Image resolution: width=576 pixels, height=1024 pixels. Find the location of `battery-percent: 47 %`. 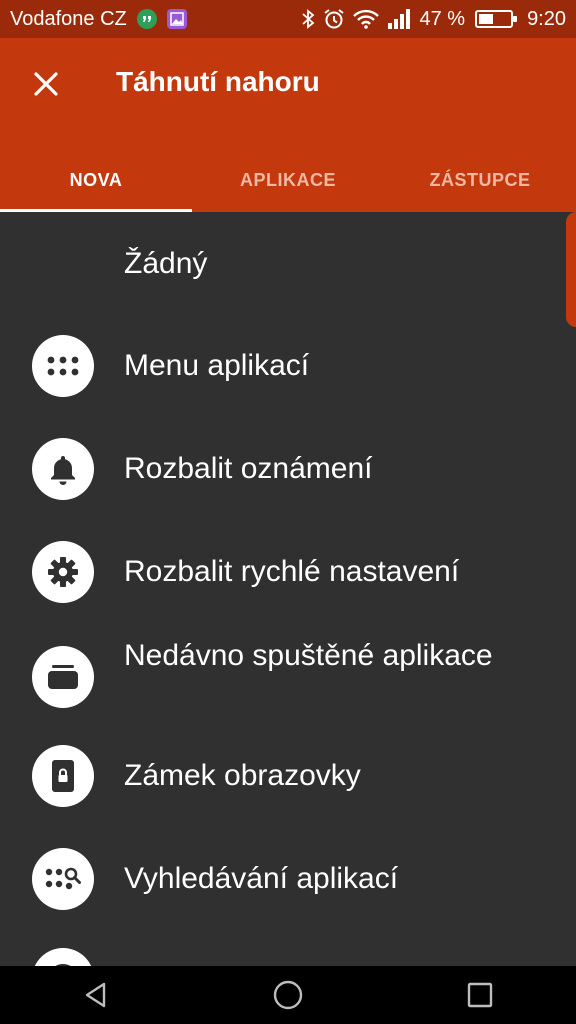

battery-percent: 47 % is located at coordinates (442, 18).